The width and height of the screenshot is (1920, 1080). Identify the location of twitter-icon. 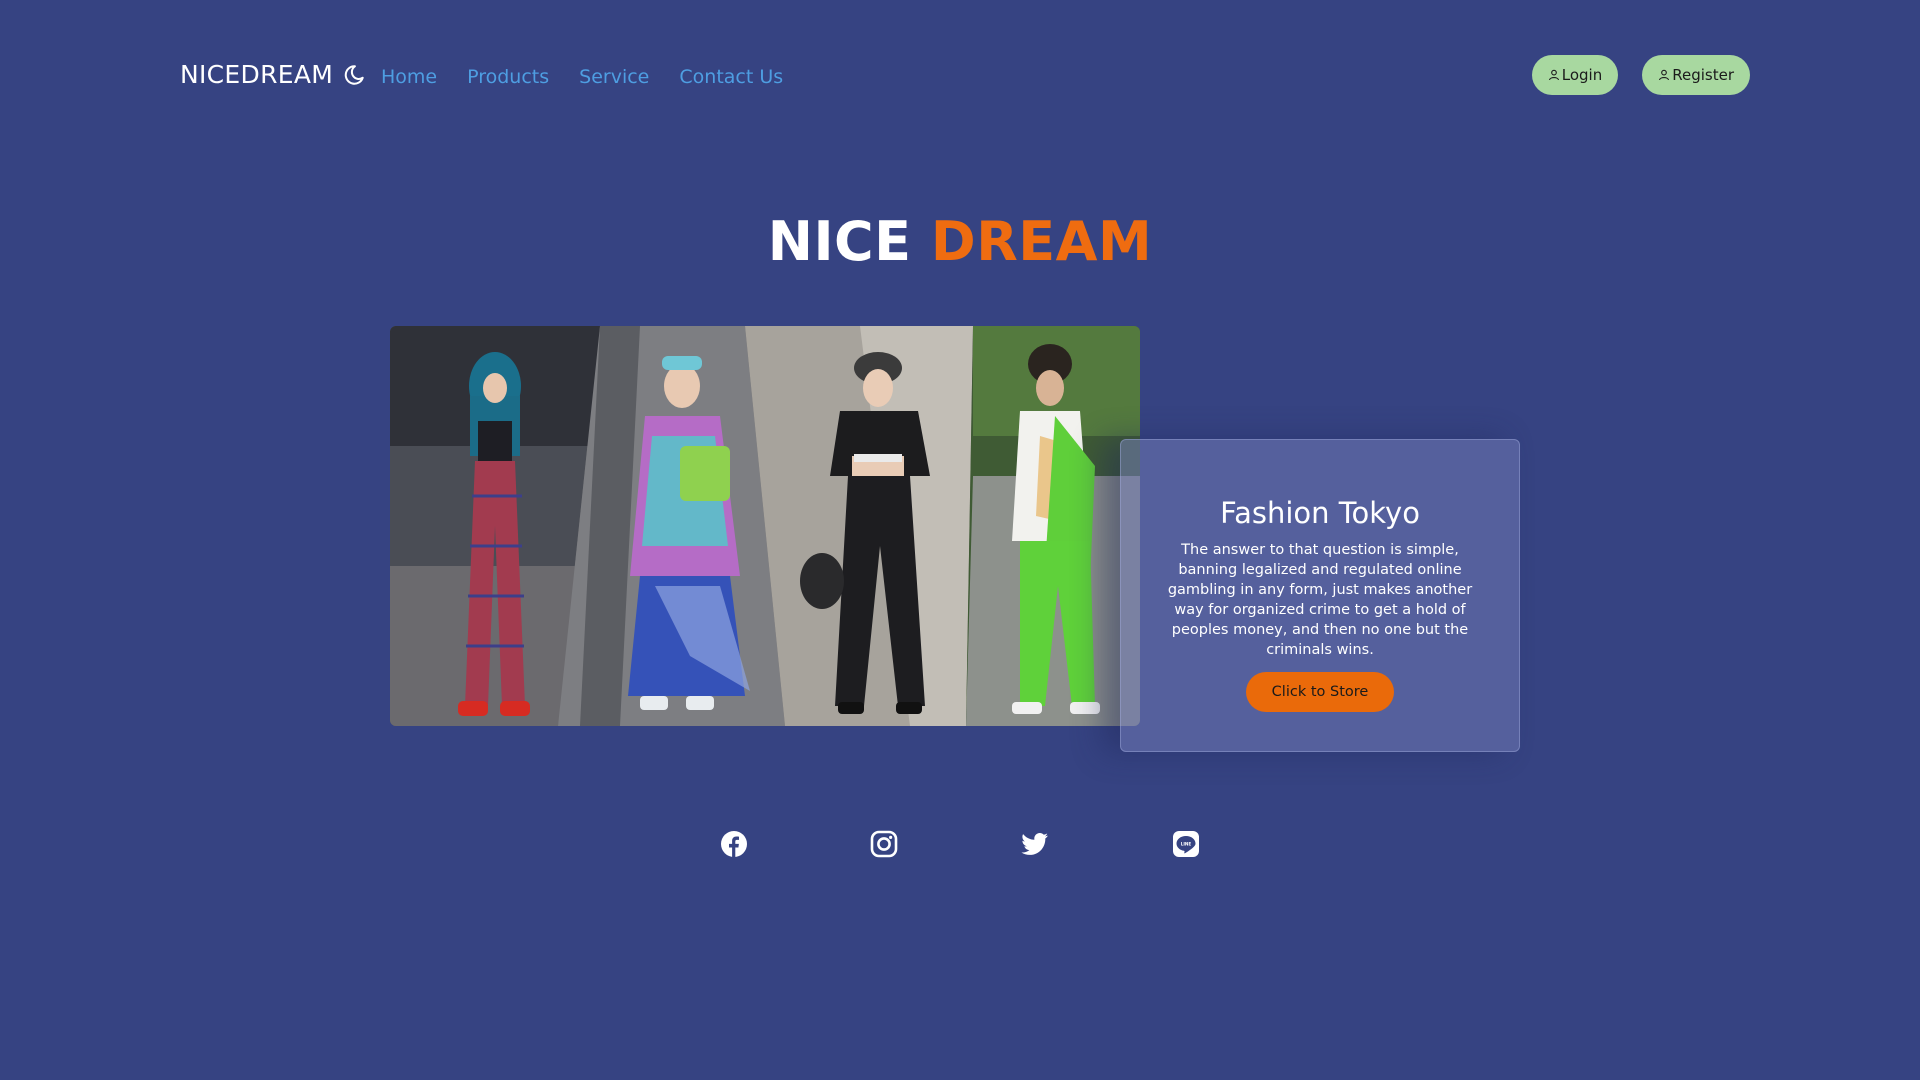
(1035, 844).